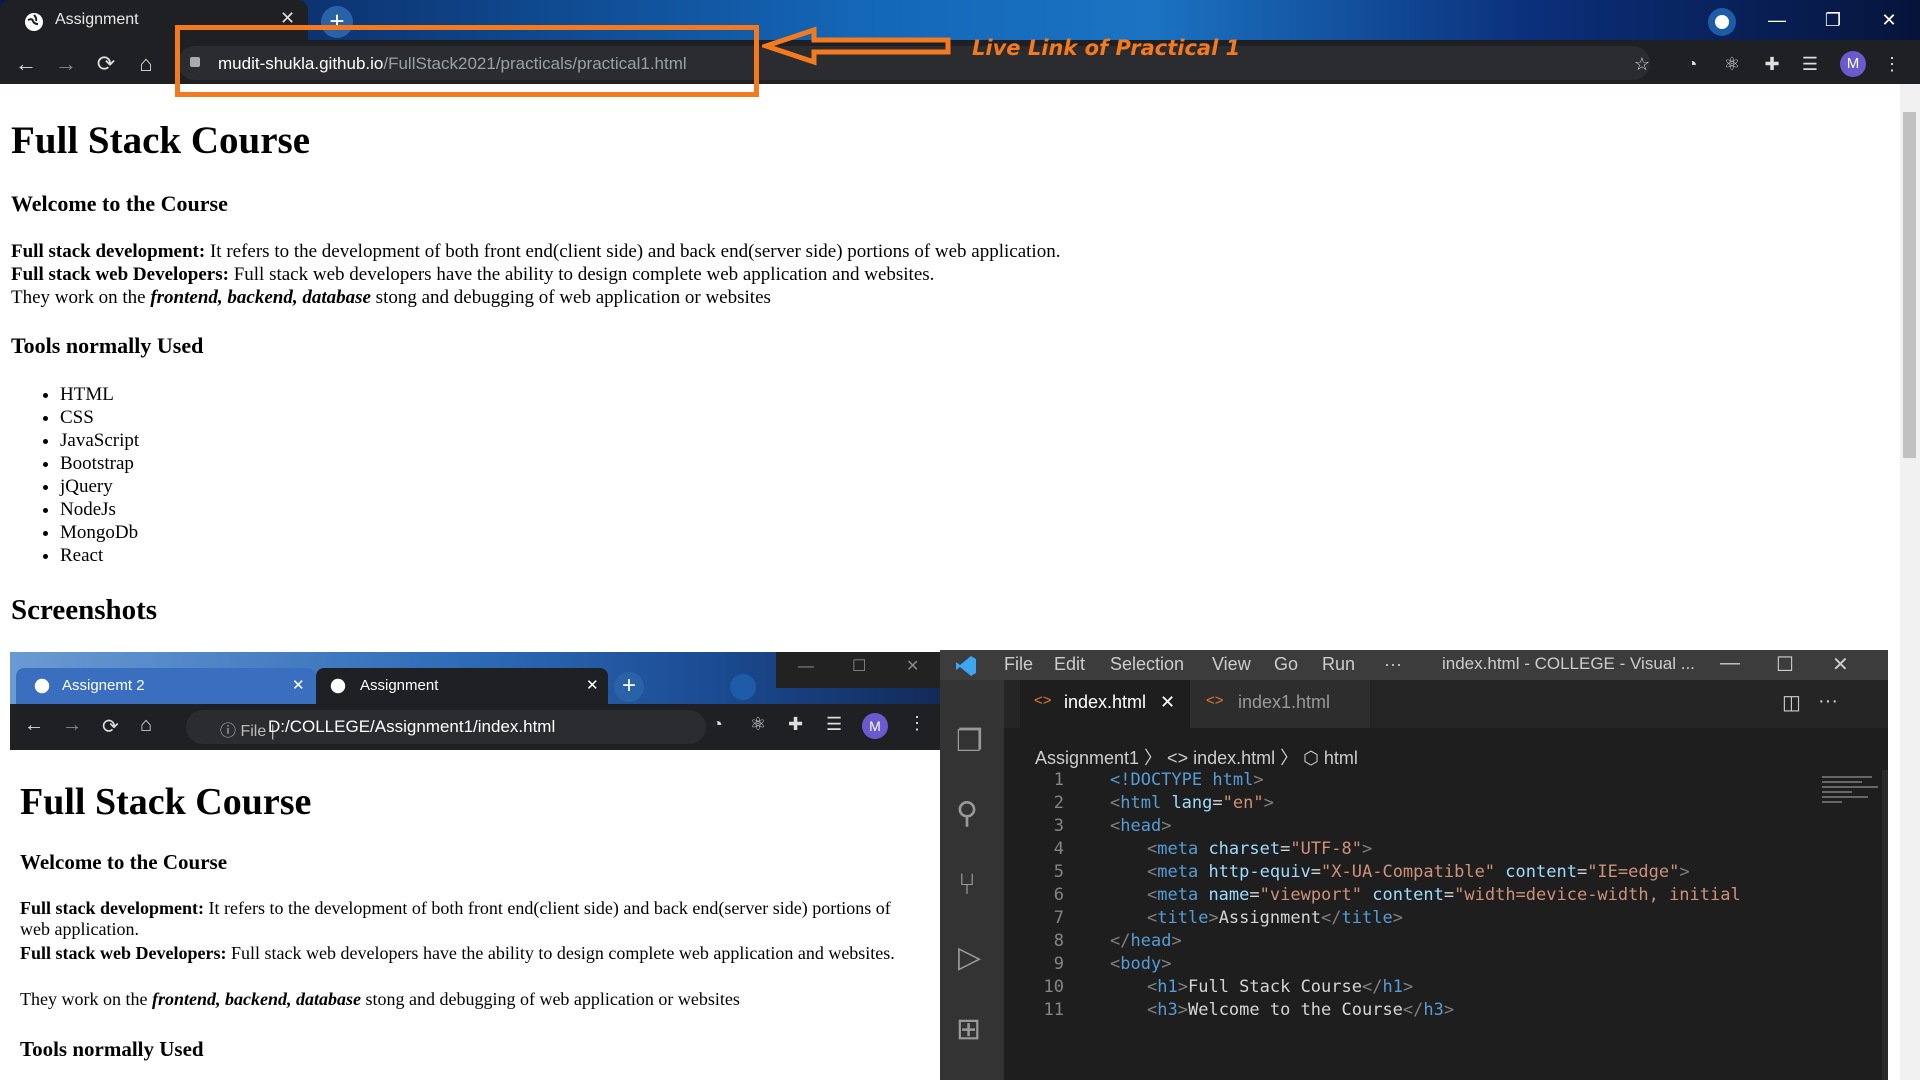  I want to click on annotation-text: Live Link of Practical 1, so click(1106, 48).